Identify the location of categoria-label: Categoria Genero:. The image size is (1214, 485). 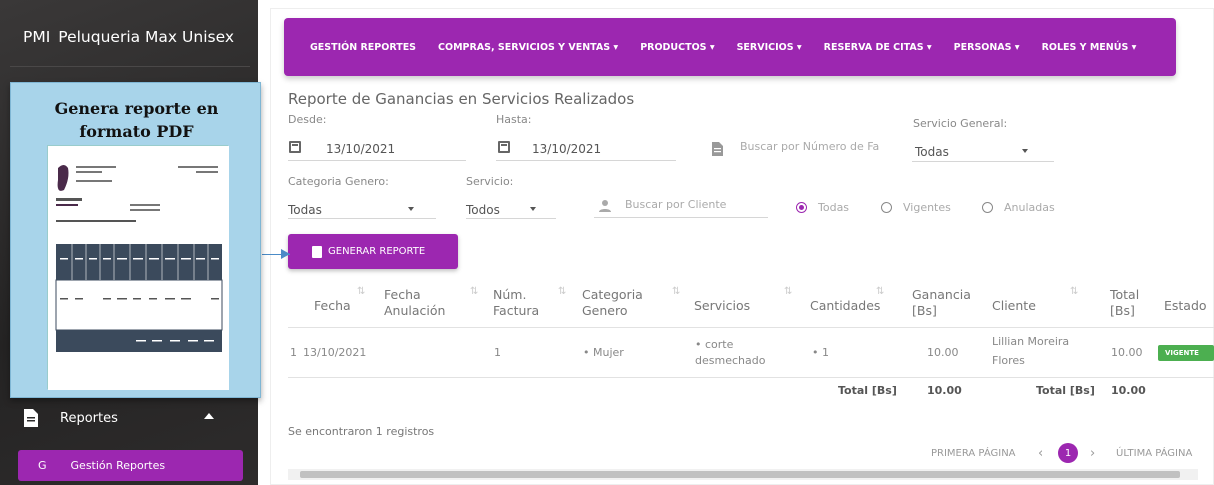
(338, 181).